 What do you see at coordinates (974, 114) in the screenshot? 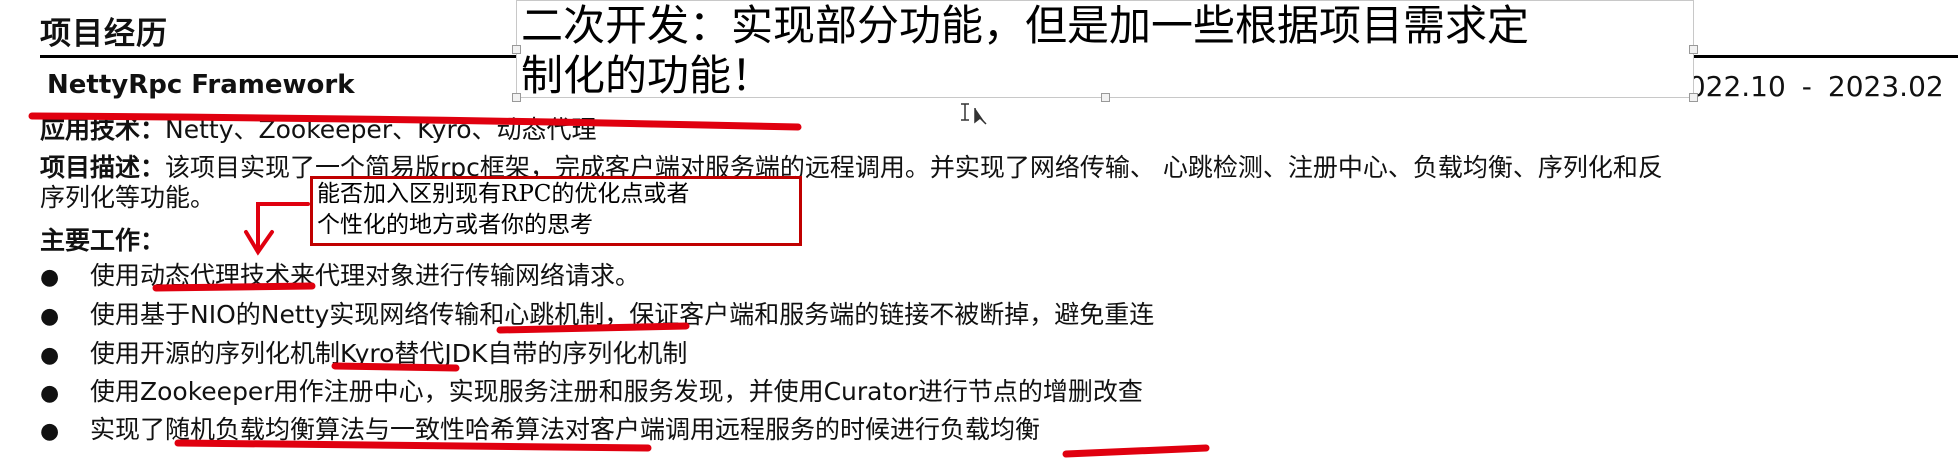
I see `text-cursor-icon` at bounding box center [974, 114].